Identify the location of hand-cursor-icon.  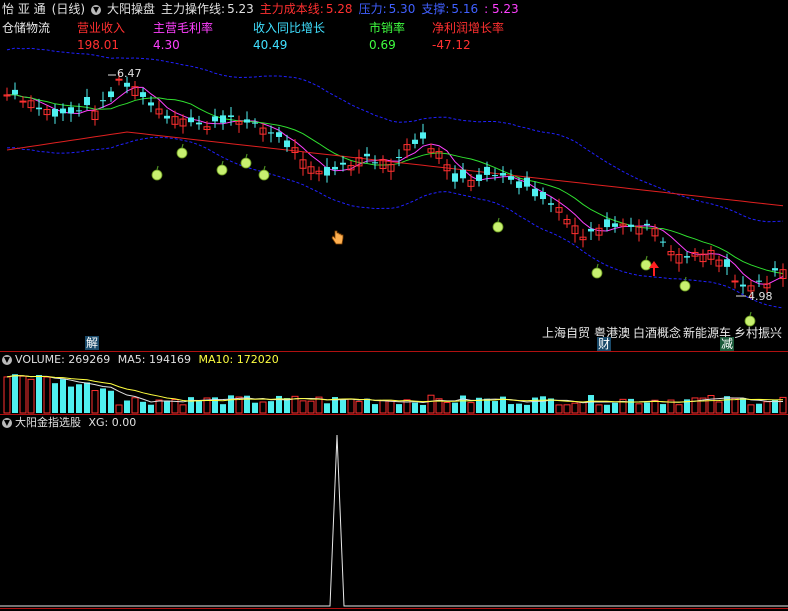
(337, 237).